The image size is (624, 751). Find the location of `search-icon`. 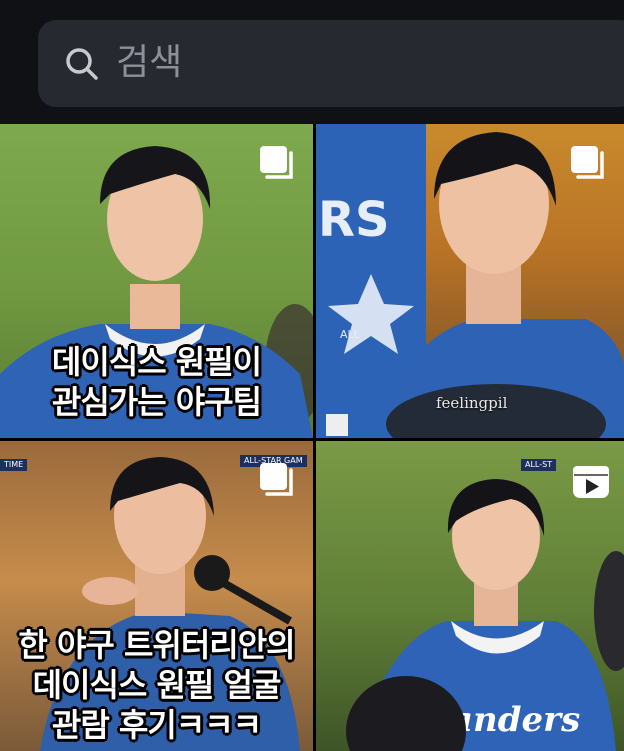

search-icon is located at coordinates (82, 64).